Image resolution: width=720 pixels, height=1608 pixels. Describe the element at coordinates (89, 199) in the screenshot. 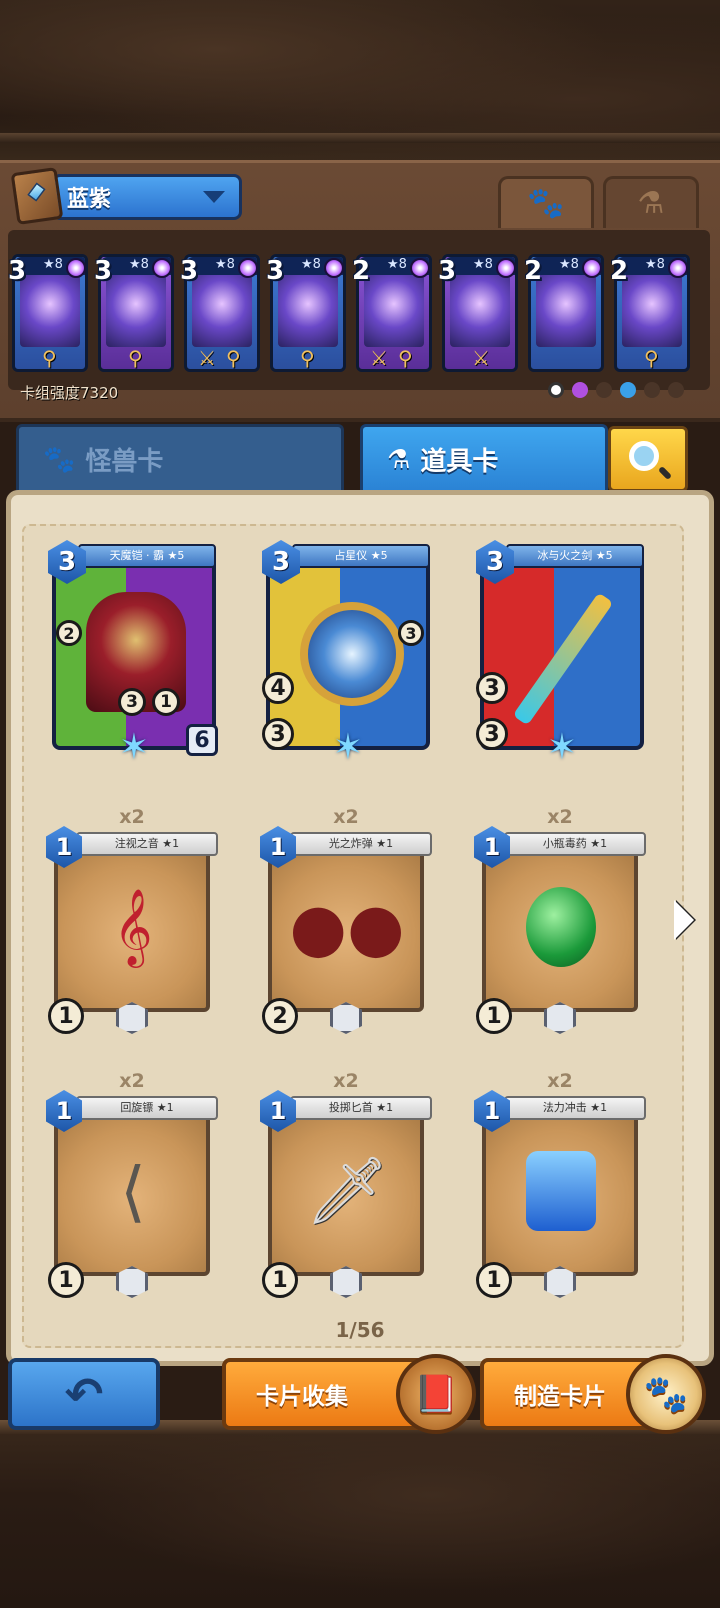

I see `deck-name: 蓝紫` at that location.